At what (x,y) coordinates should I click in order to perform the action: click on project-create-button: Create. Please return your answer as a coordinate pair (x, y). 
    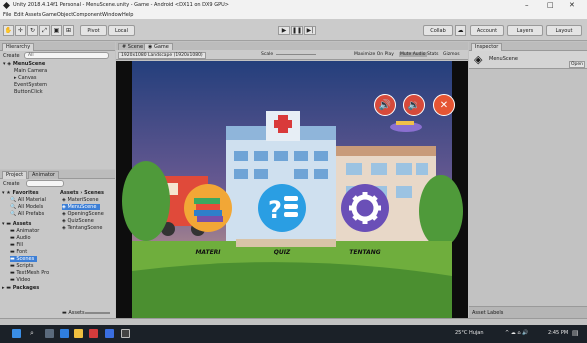
    Looking at the image, I should click on (11, 184).